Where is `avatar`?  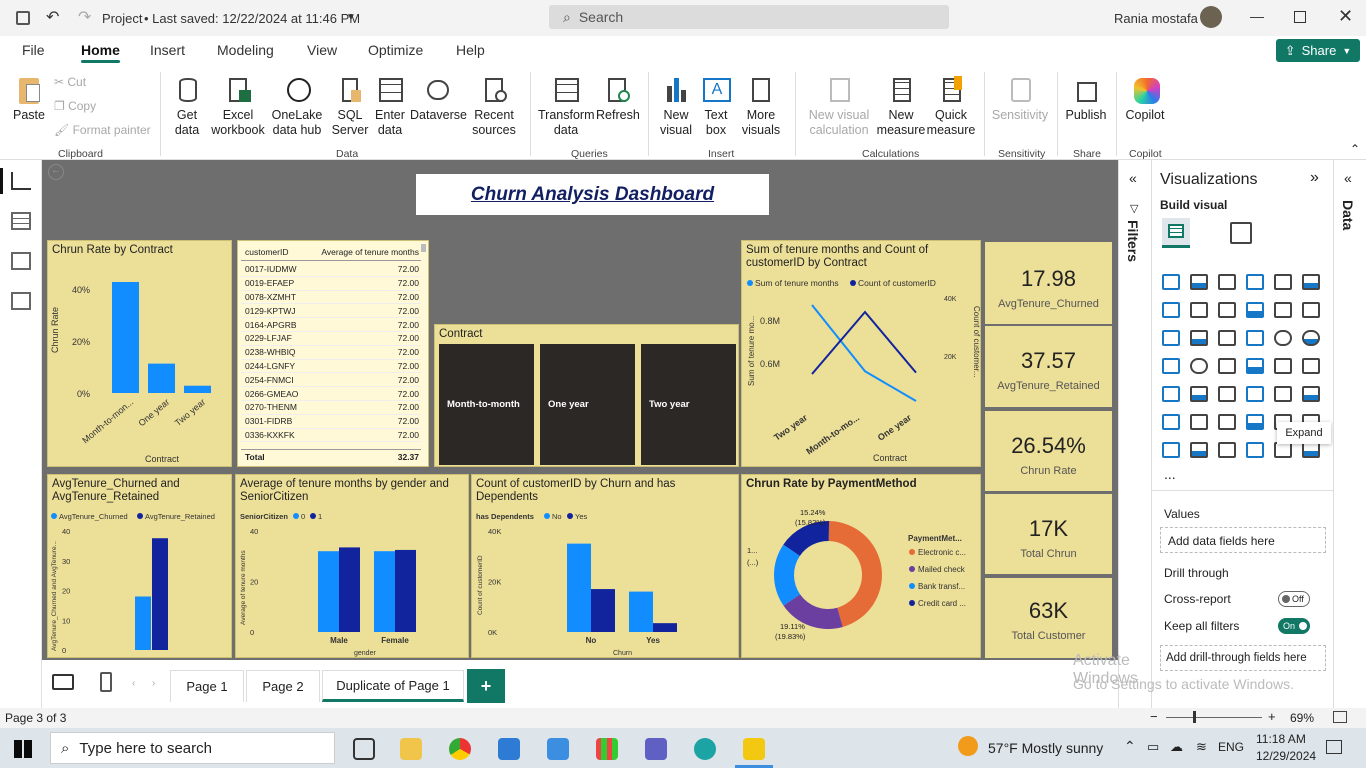
avatar is located at coordinates (1211, 17).